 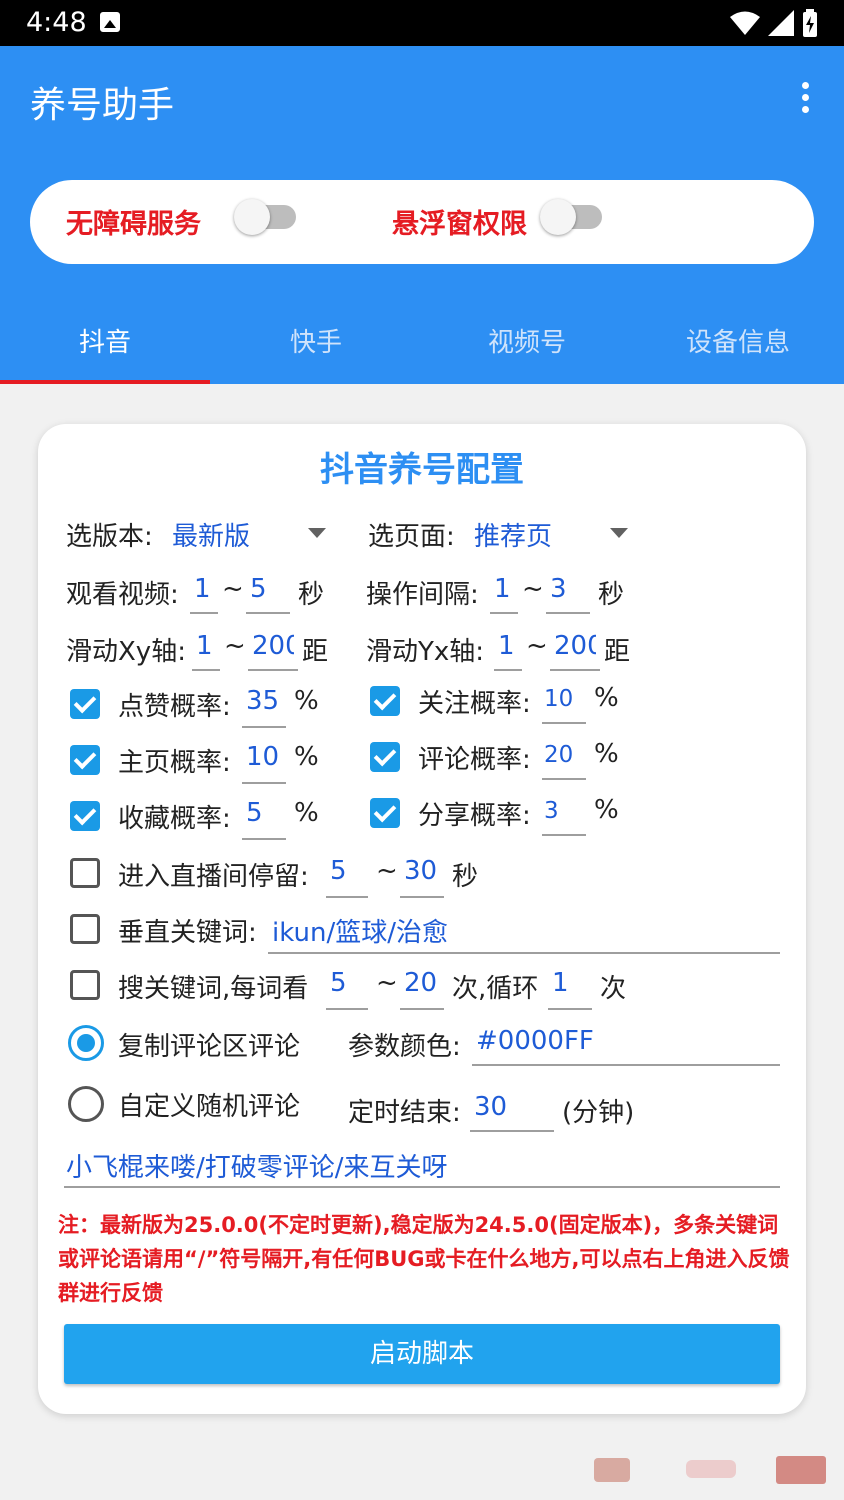 I want to click on follow-label: 关注概率:, so click(x=474, y=704).